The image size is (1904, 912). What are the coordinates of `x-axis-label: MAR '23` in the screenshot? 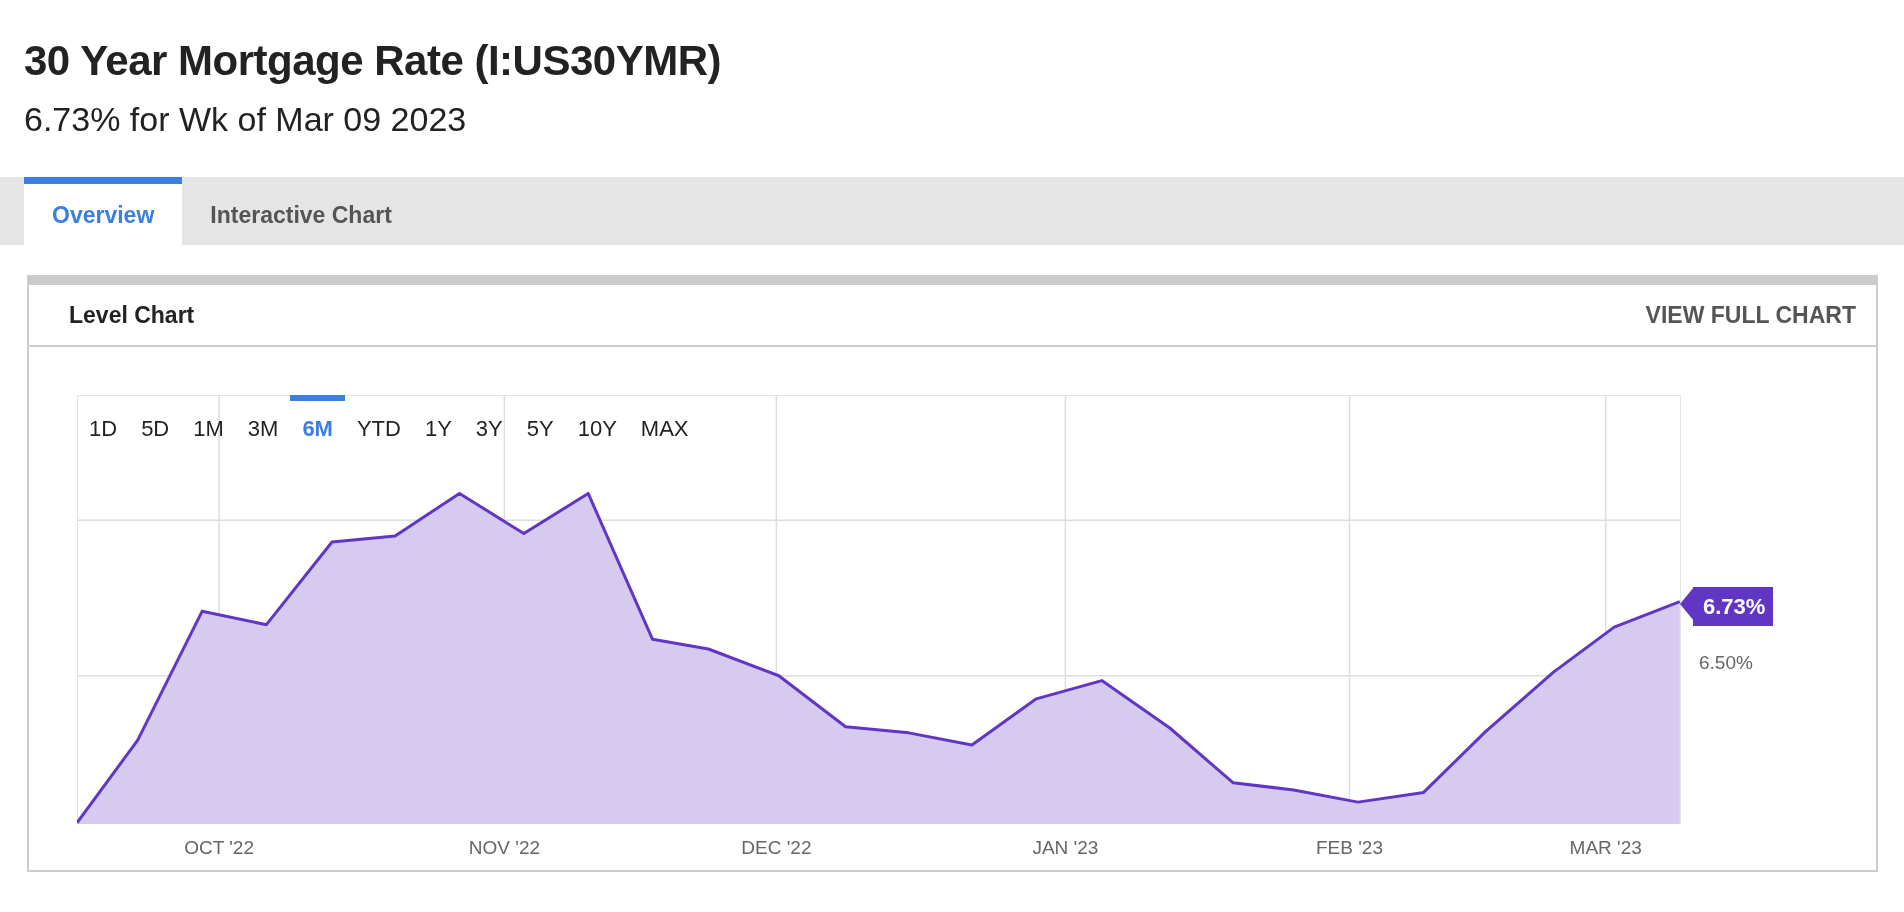 It's located at (1605, 848).